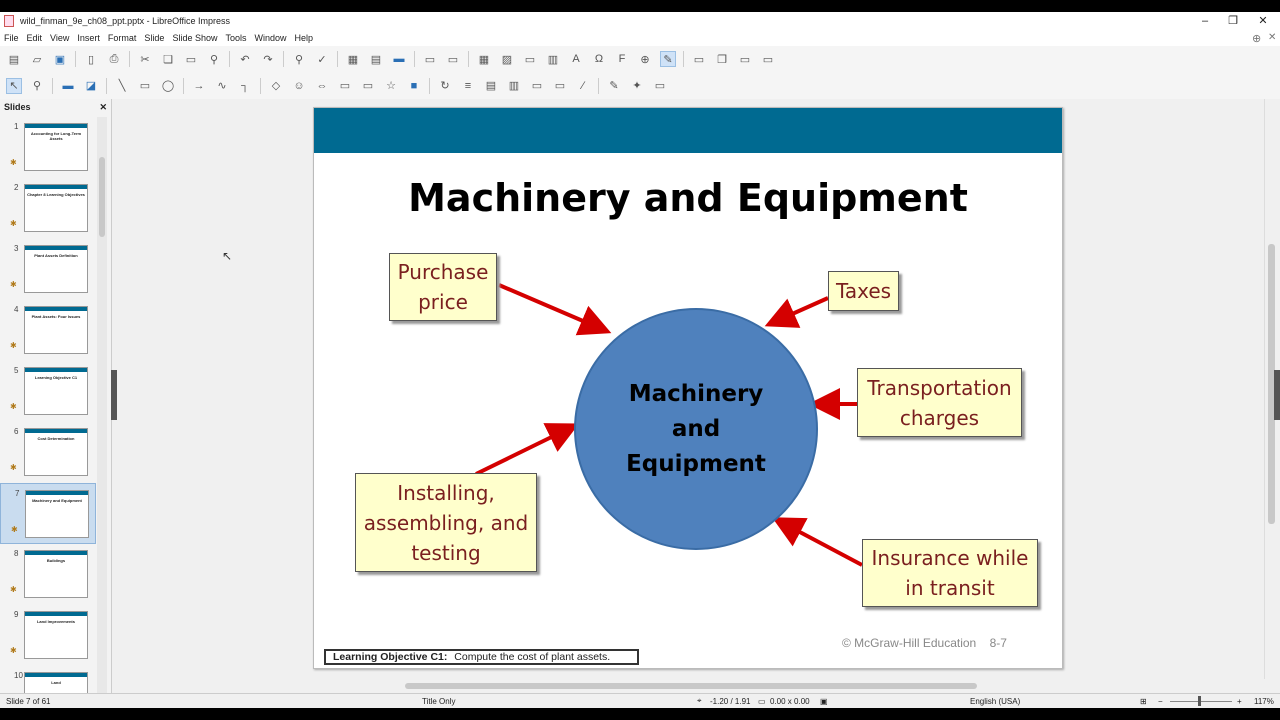  I want to click on fit-slide-icon: ⊞, so click(1143, 701).